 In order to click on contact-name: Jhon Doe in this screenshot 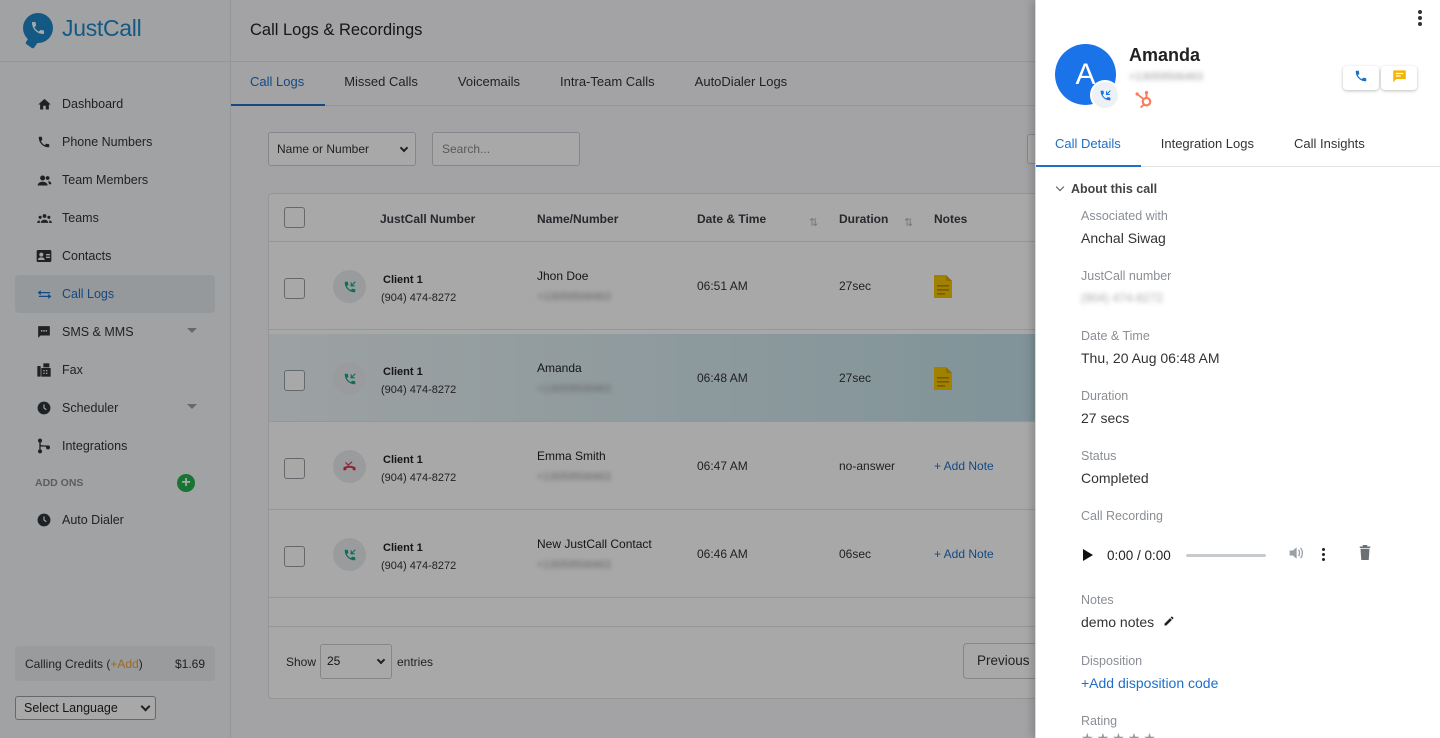, I will do `click(562, 276)`.